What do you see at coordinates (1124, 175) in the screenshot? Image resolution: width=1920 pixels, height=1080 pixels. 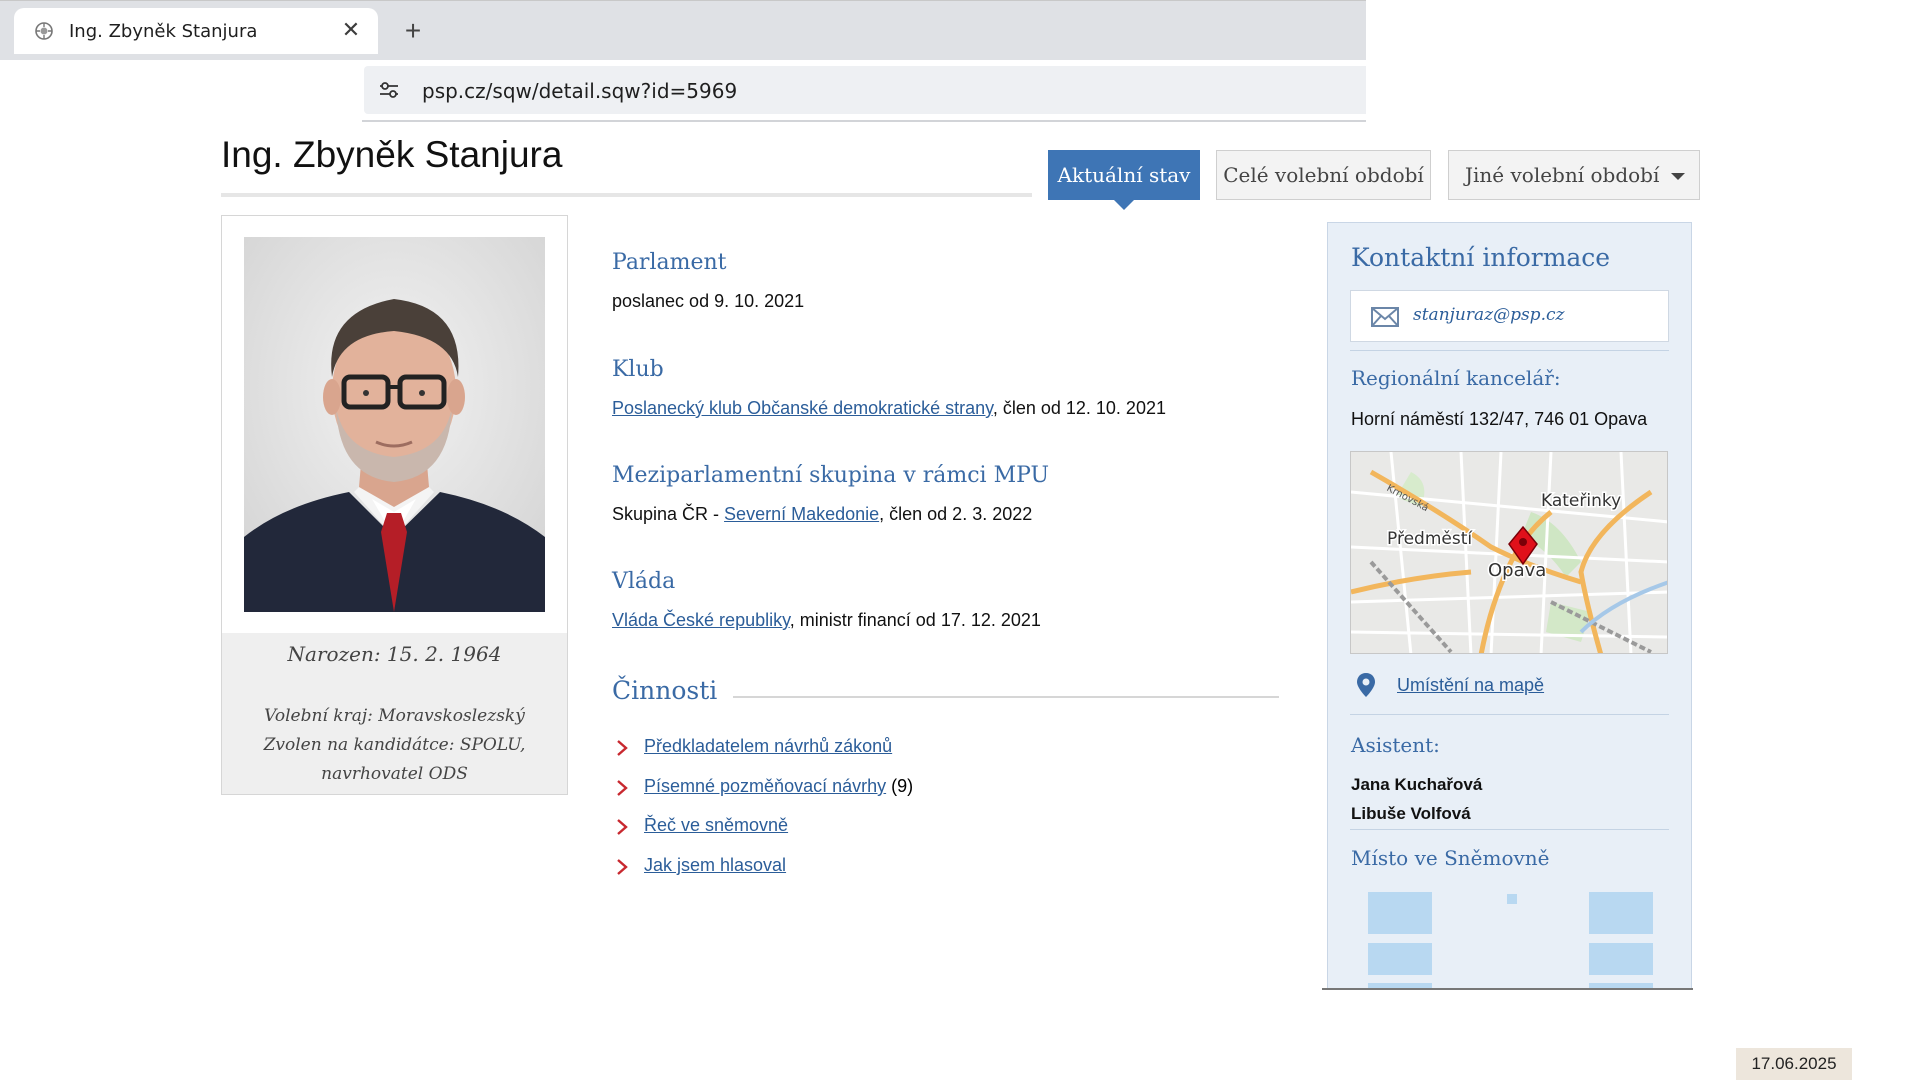 I see `tab-label: Aktuální stav` at bounding box center [1124, 175].